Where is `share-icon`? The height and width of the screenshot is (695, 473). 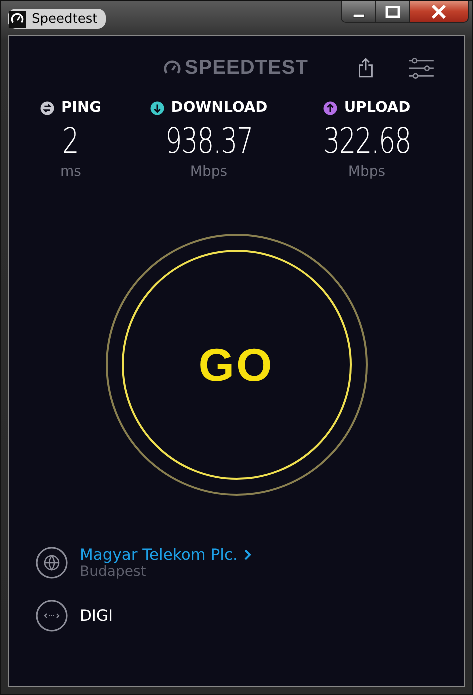
share-icon is located at coordinates (366, 68).